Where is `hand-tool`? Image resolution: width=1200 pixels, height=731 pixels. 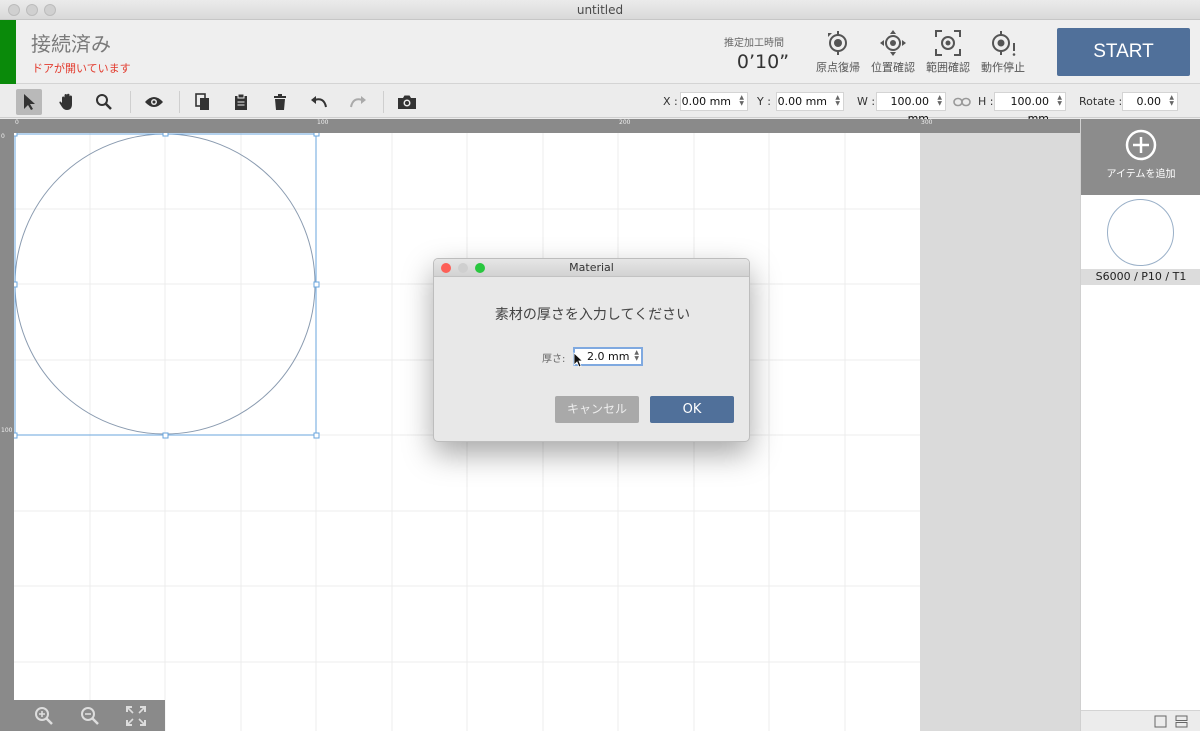
hand-tool is located at coordinates (67, 102).